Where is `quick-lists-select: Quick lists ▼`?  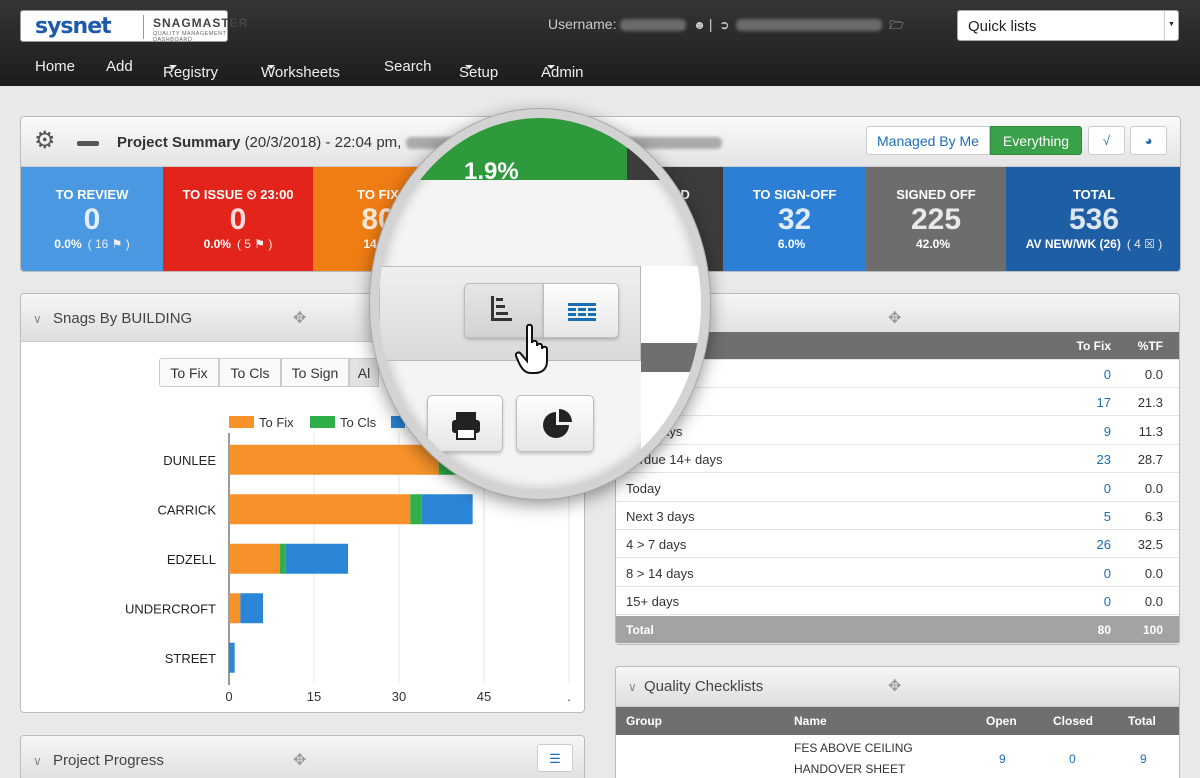
quick-lists-select: Quick lists ▼ is located at coordinates (1068, 25).